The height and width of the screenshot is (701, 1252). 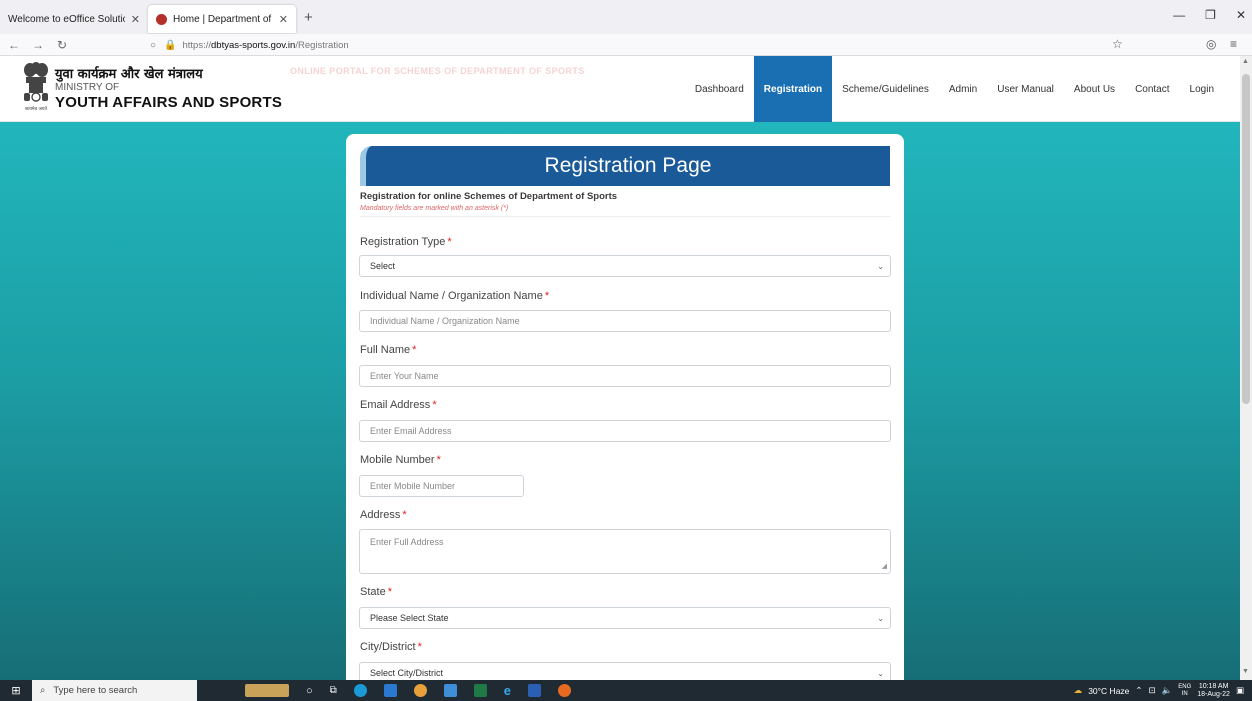 I want to click on minimize-icon: —, so click(x=1179, y=15).